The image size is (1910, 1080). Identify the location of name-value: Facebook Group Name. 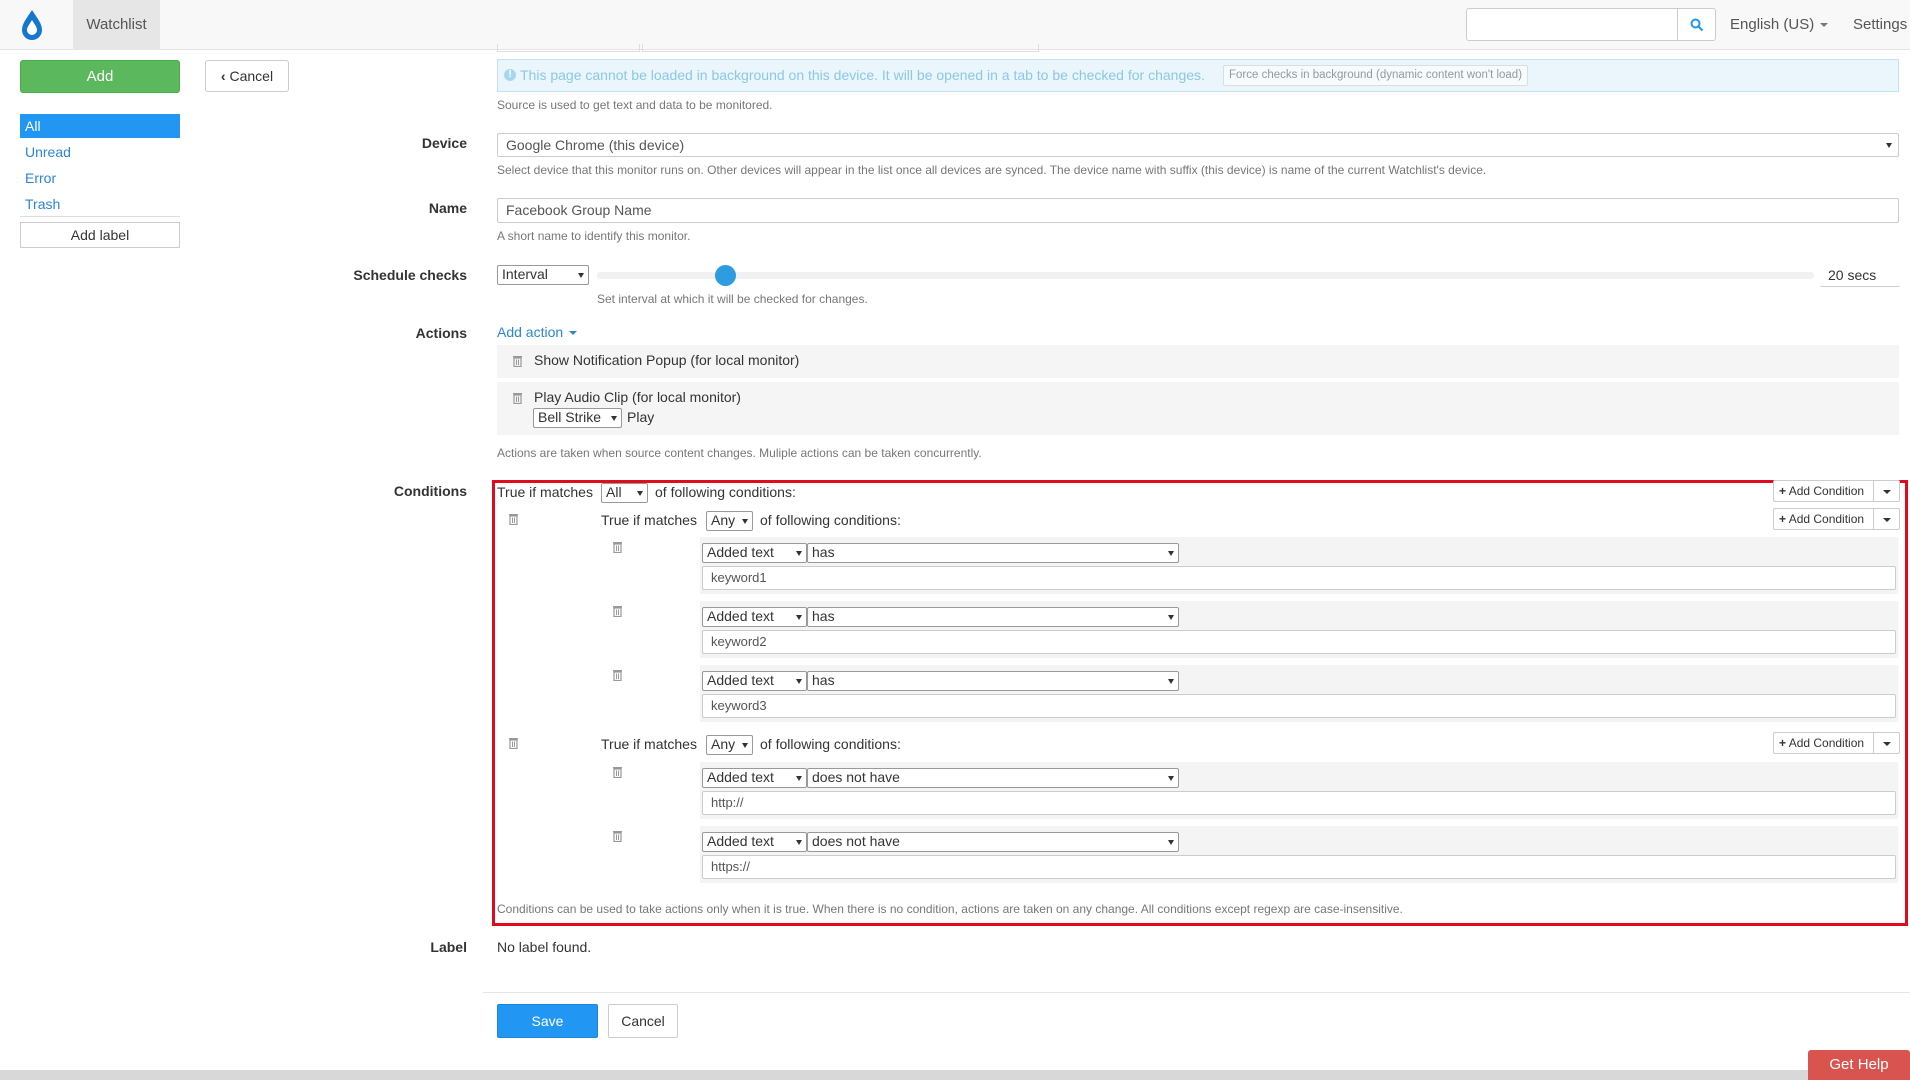
(579, 210).